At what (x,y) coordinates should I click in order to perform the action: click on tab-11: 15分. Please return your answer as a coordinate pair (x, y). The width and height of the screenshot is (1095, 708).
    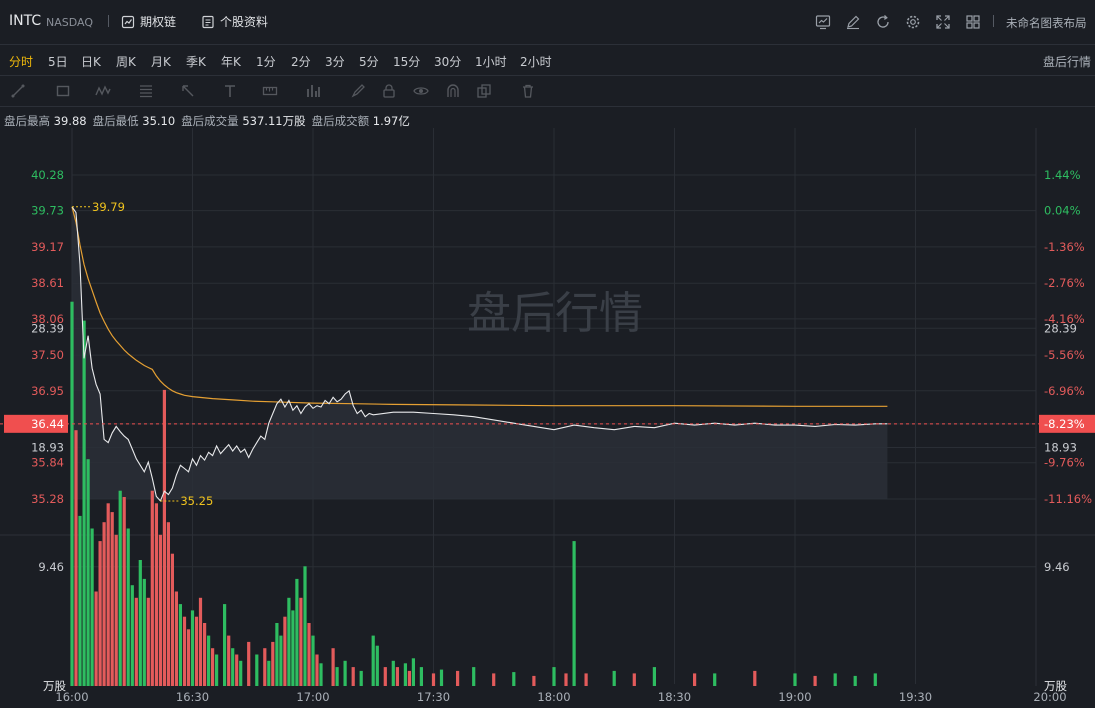
    Looking at the image, I should click on (406, 61).